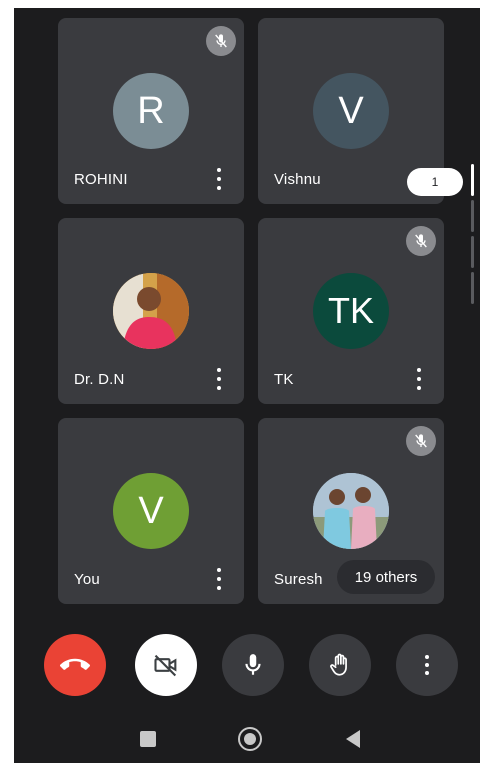  I want to click on avatar: TK, so click(351, 311).